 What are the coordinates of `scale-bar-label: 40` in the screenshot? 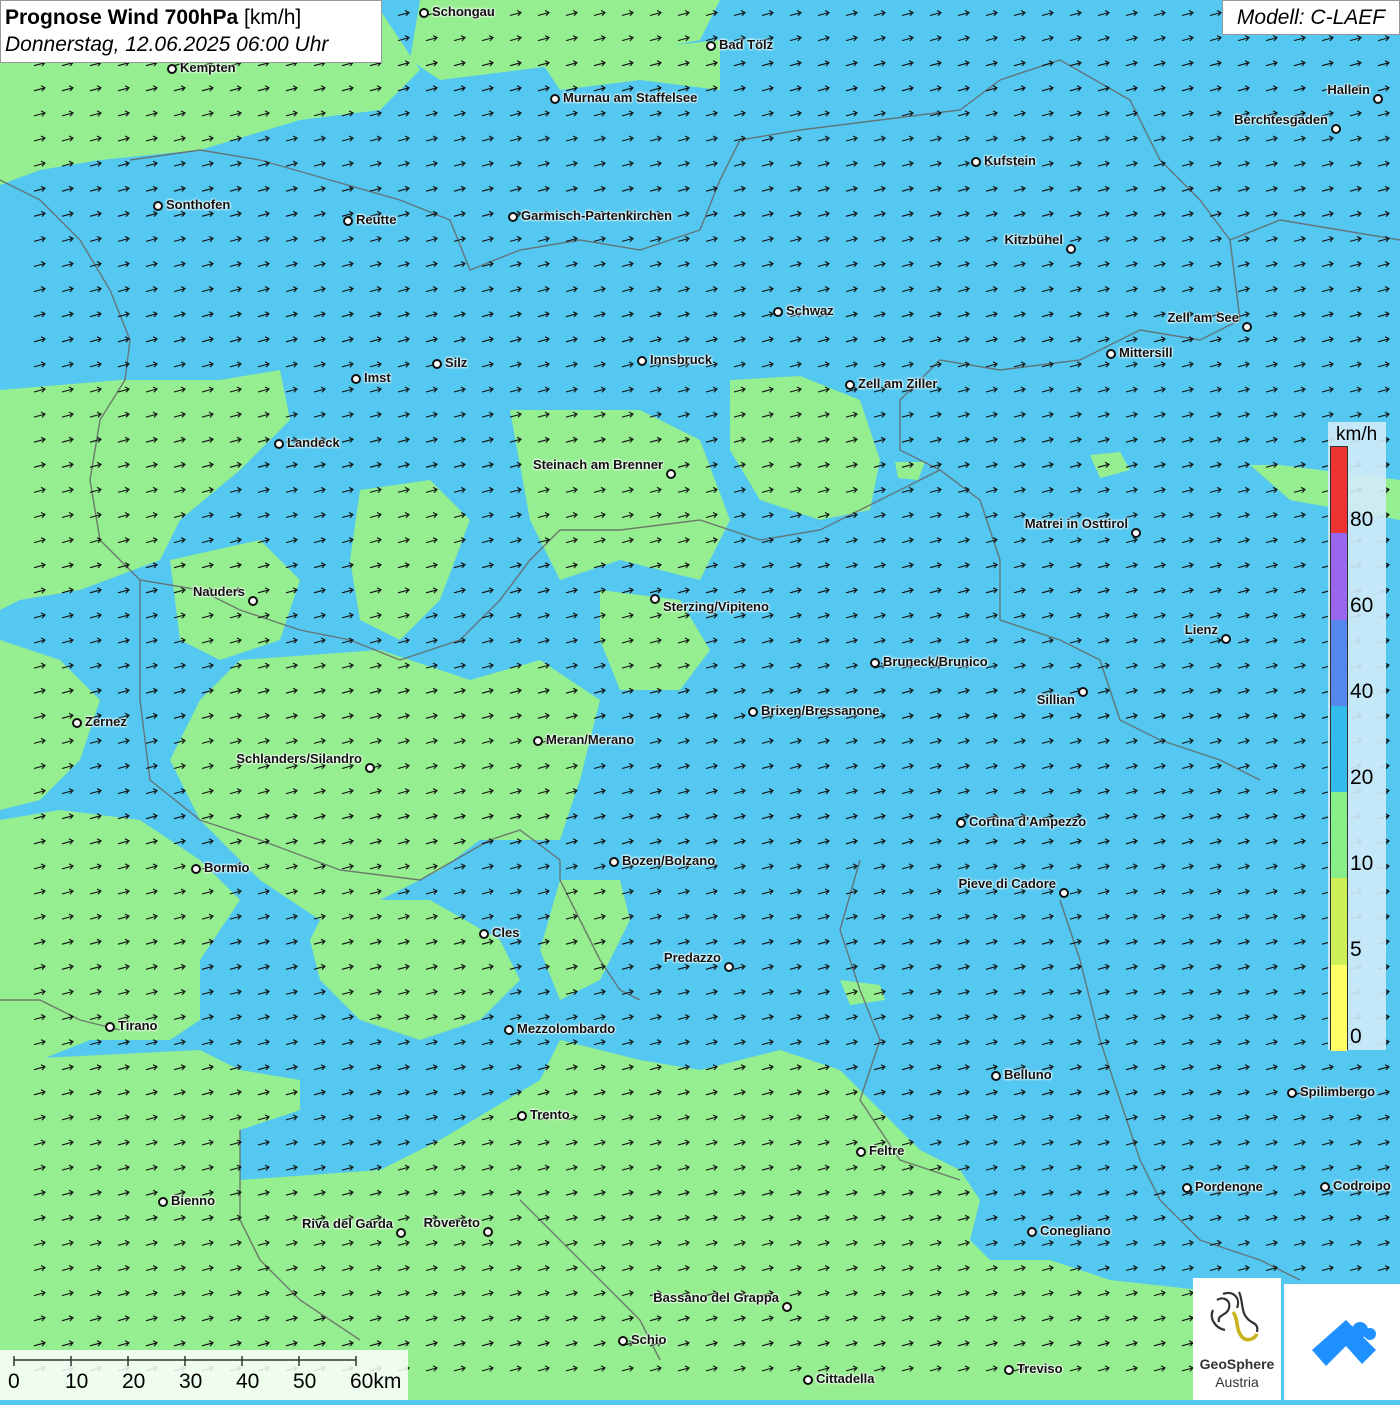 It's located at (248, 1381).